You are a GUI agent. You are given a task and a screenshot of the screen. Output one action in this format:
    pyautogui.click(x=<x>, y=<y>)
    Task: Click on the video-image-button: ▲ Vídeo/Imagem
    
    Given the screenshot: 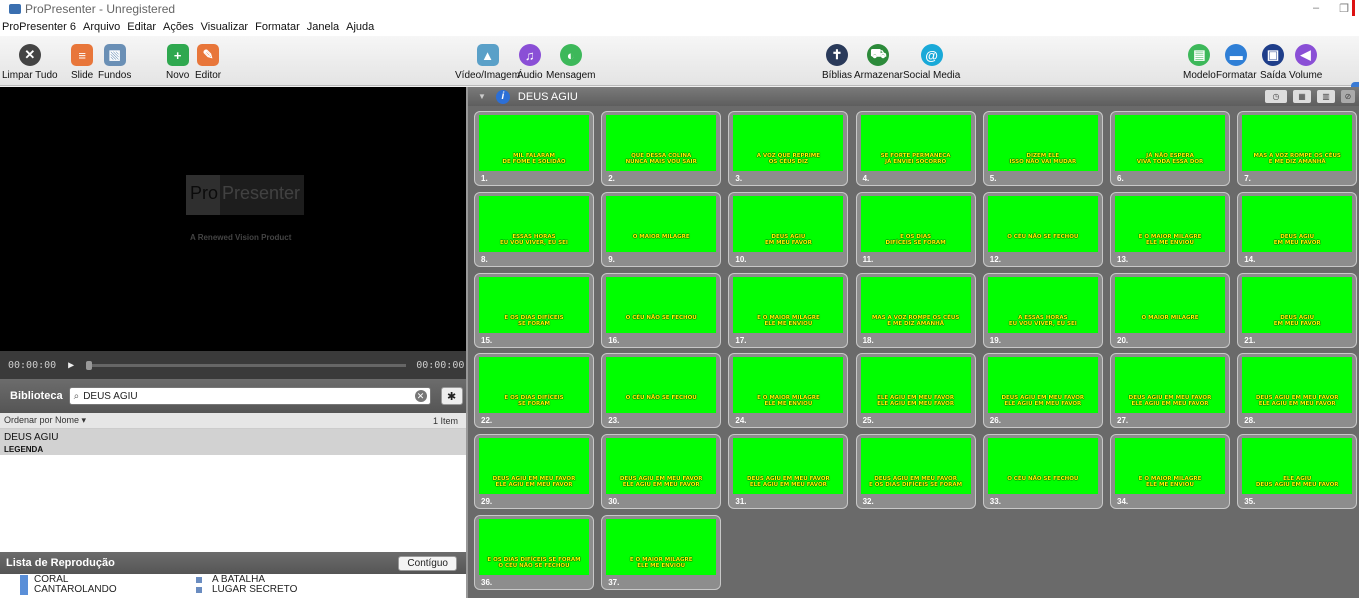 What is the action you would take?
    pyautogui.click(x=487, y=62)
    